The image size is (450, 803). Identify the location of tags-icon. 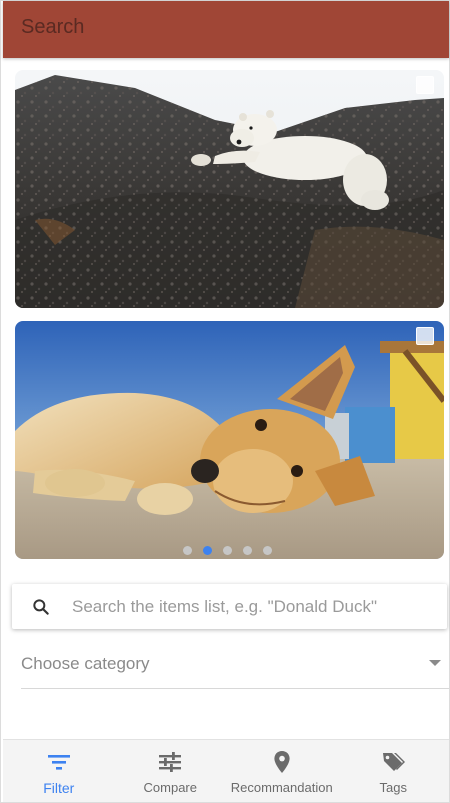
(394, 762).